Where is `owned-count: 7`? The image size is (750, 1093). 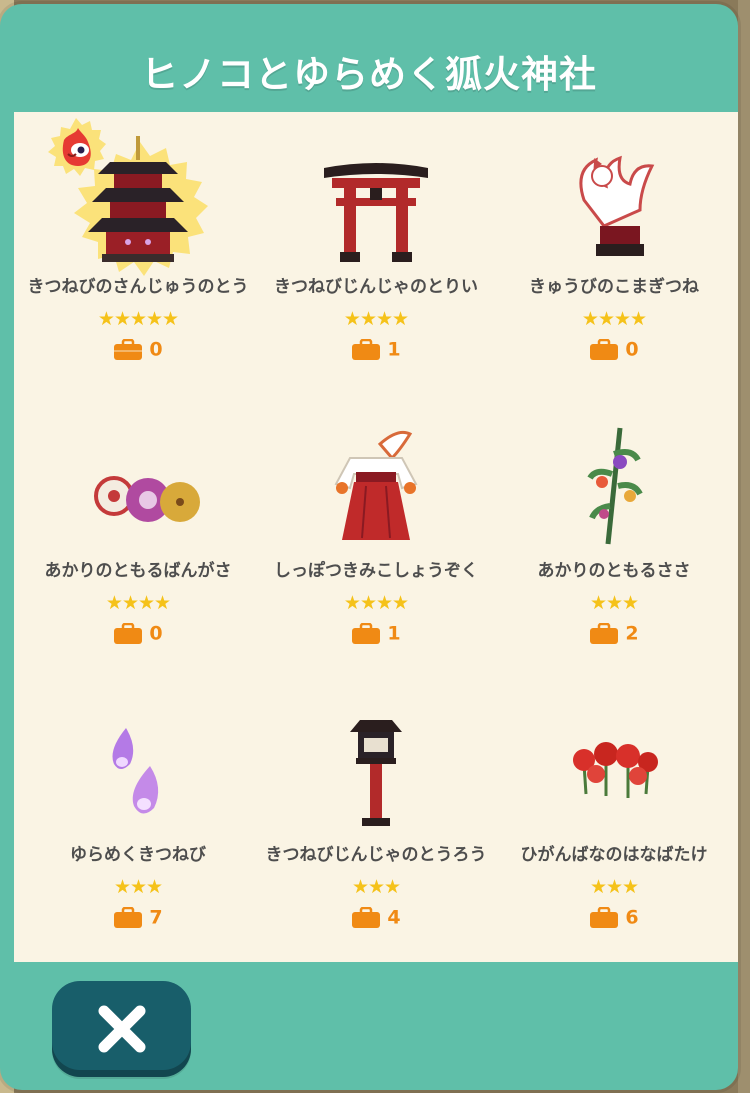 owned-count: 7 is located at coordinates (138, 917).